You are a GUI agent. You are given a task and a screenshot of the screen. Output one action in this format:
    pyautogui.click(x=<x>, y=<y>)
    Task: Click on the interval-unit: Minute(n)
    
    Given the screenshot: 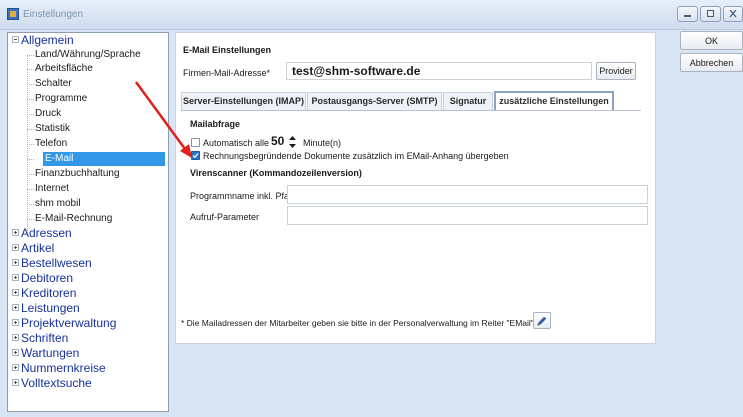 What is the action you would take?
    pyautogui.click(x=322, y=143)
    